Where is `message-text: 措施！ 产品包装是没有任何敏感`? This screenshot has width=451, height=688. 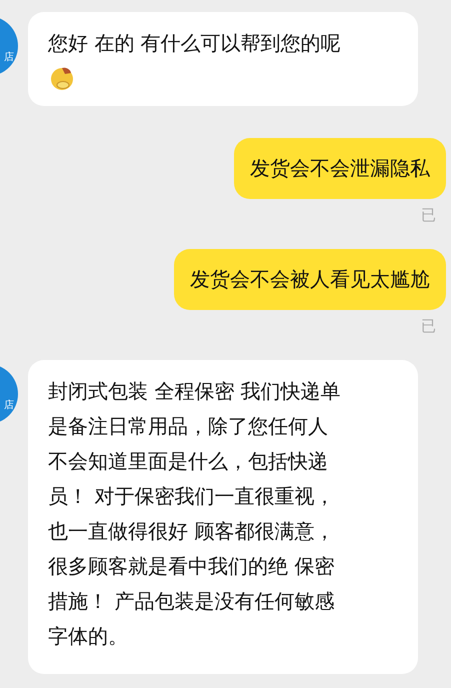 message-text: 措施！ 产品包装是没有任何敏感 is located at coordinates (191, 601).